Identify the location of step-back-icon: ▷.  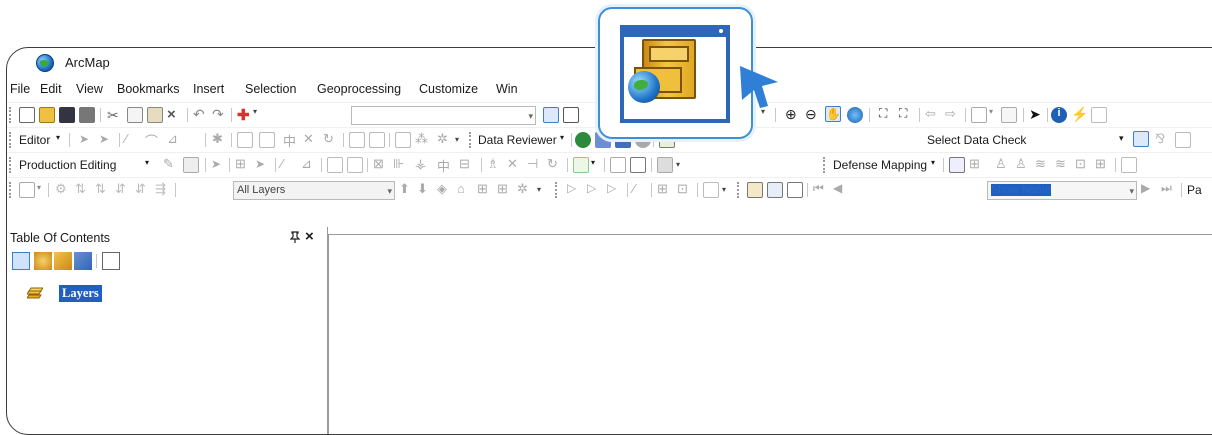
(615, 189).